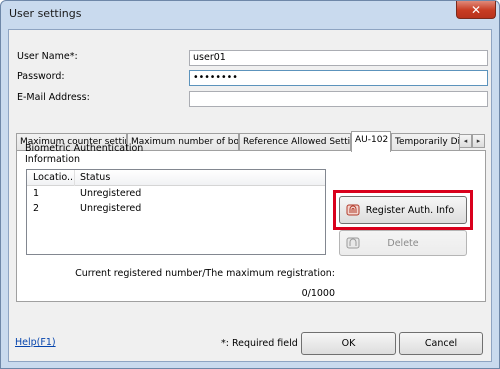 This screenshot has width=500, height=369. I want to click on biometric-label-line2: Information, so click(52, 159).